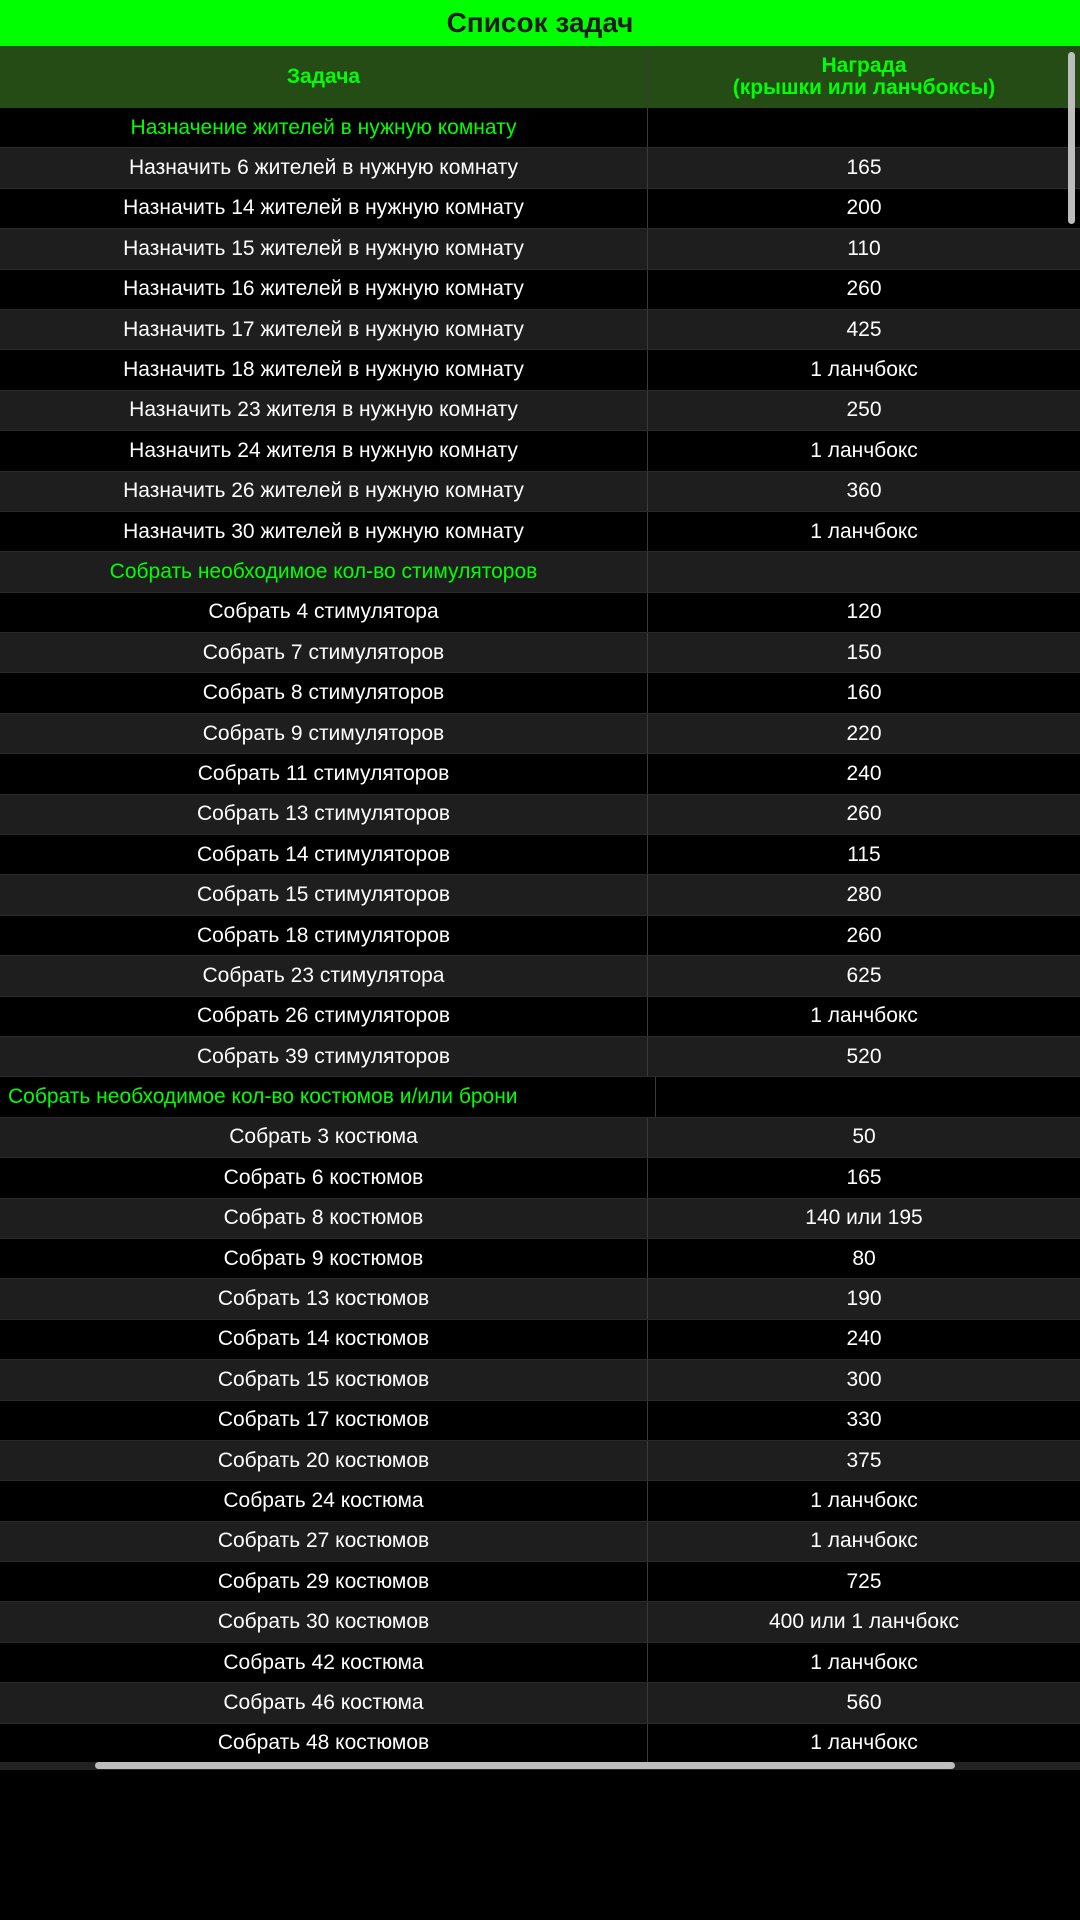 This screenshot has height=1920, width=1080. Describe the element at coordinates (324, 531) in the screenshot. I see `task-cell: Назначить 30 жителей в нужную комнату` at that location.